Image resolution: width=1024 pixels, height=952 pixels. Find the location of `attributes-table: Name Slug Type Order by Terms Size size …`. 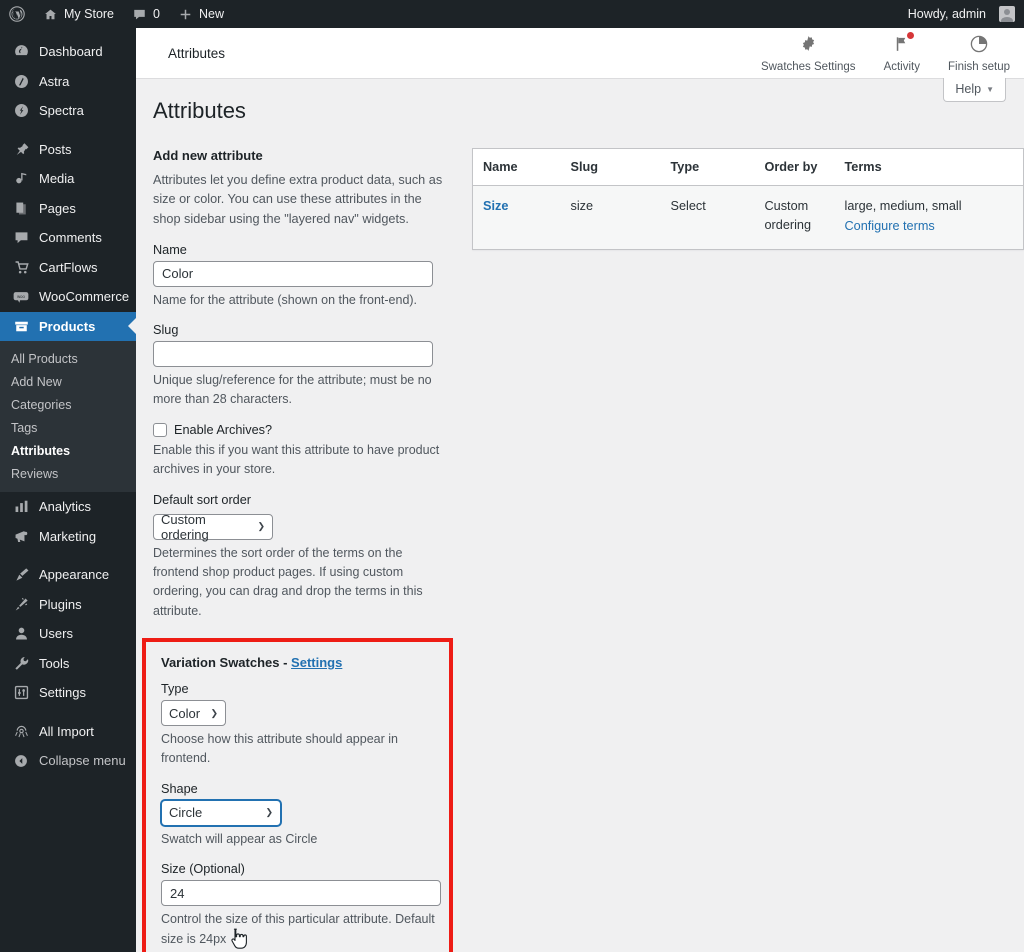

attributes-table: Name Slug Type Order by Terms Size size … is located at coordinates (748, 198).